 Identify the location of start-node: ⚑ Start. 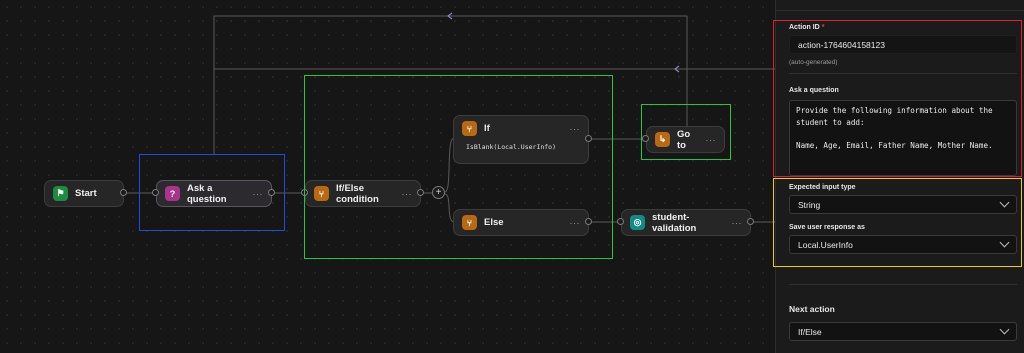
(84, 193).